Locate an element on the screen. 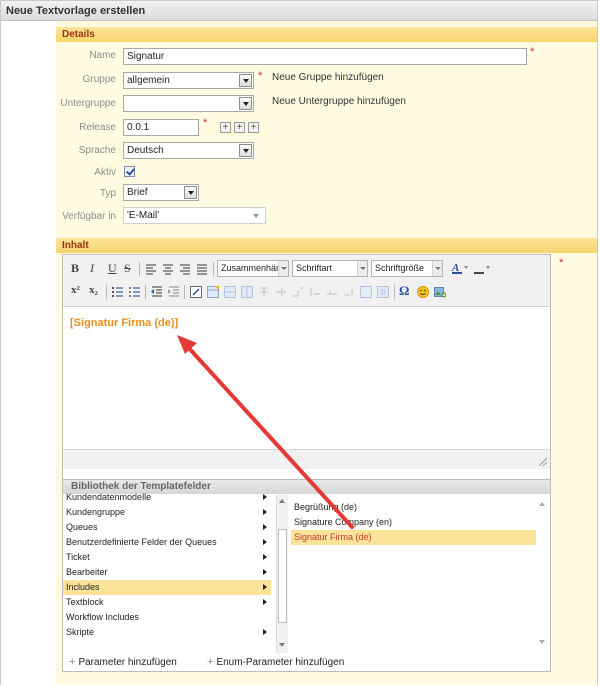 The image size is (600, 686). arrow-shaft is located at coordinates (269, 436).